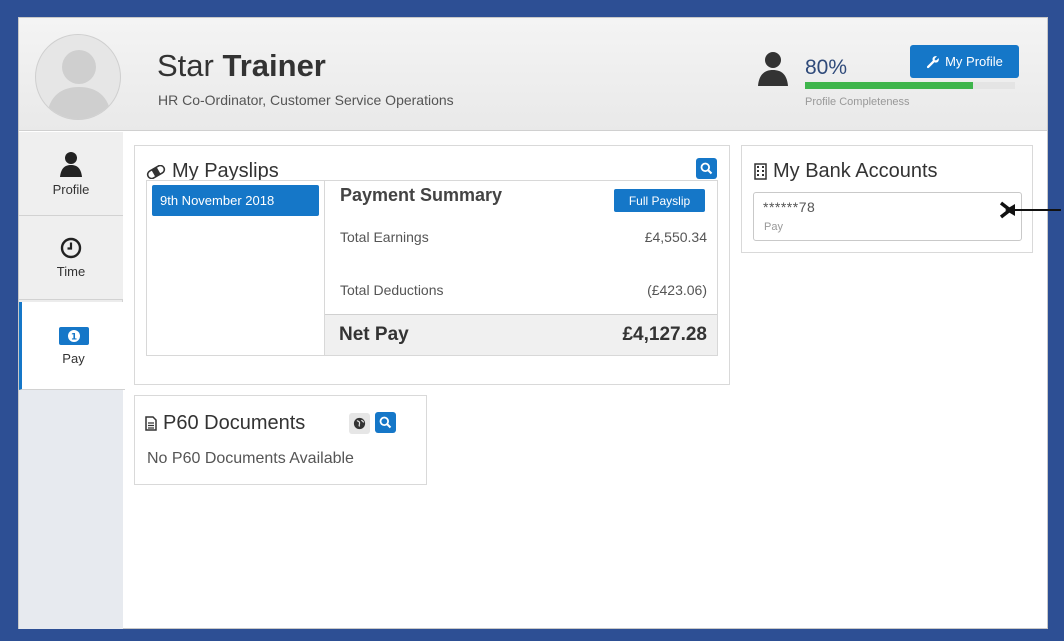  Describe the element at coordinates (185, 65) in the screenshot. I see `first-name: Star` at that location.